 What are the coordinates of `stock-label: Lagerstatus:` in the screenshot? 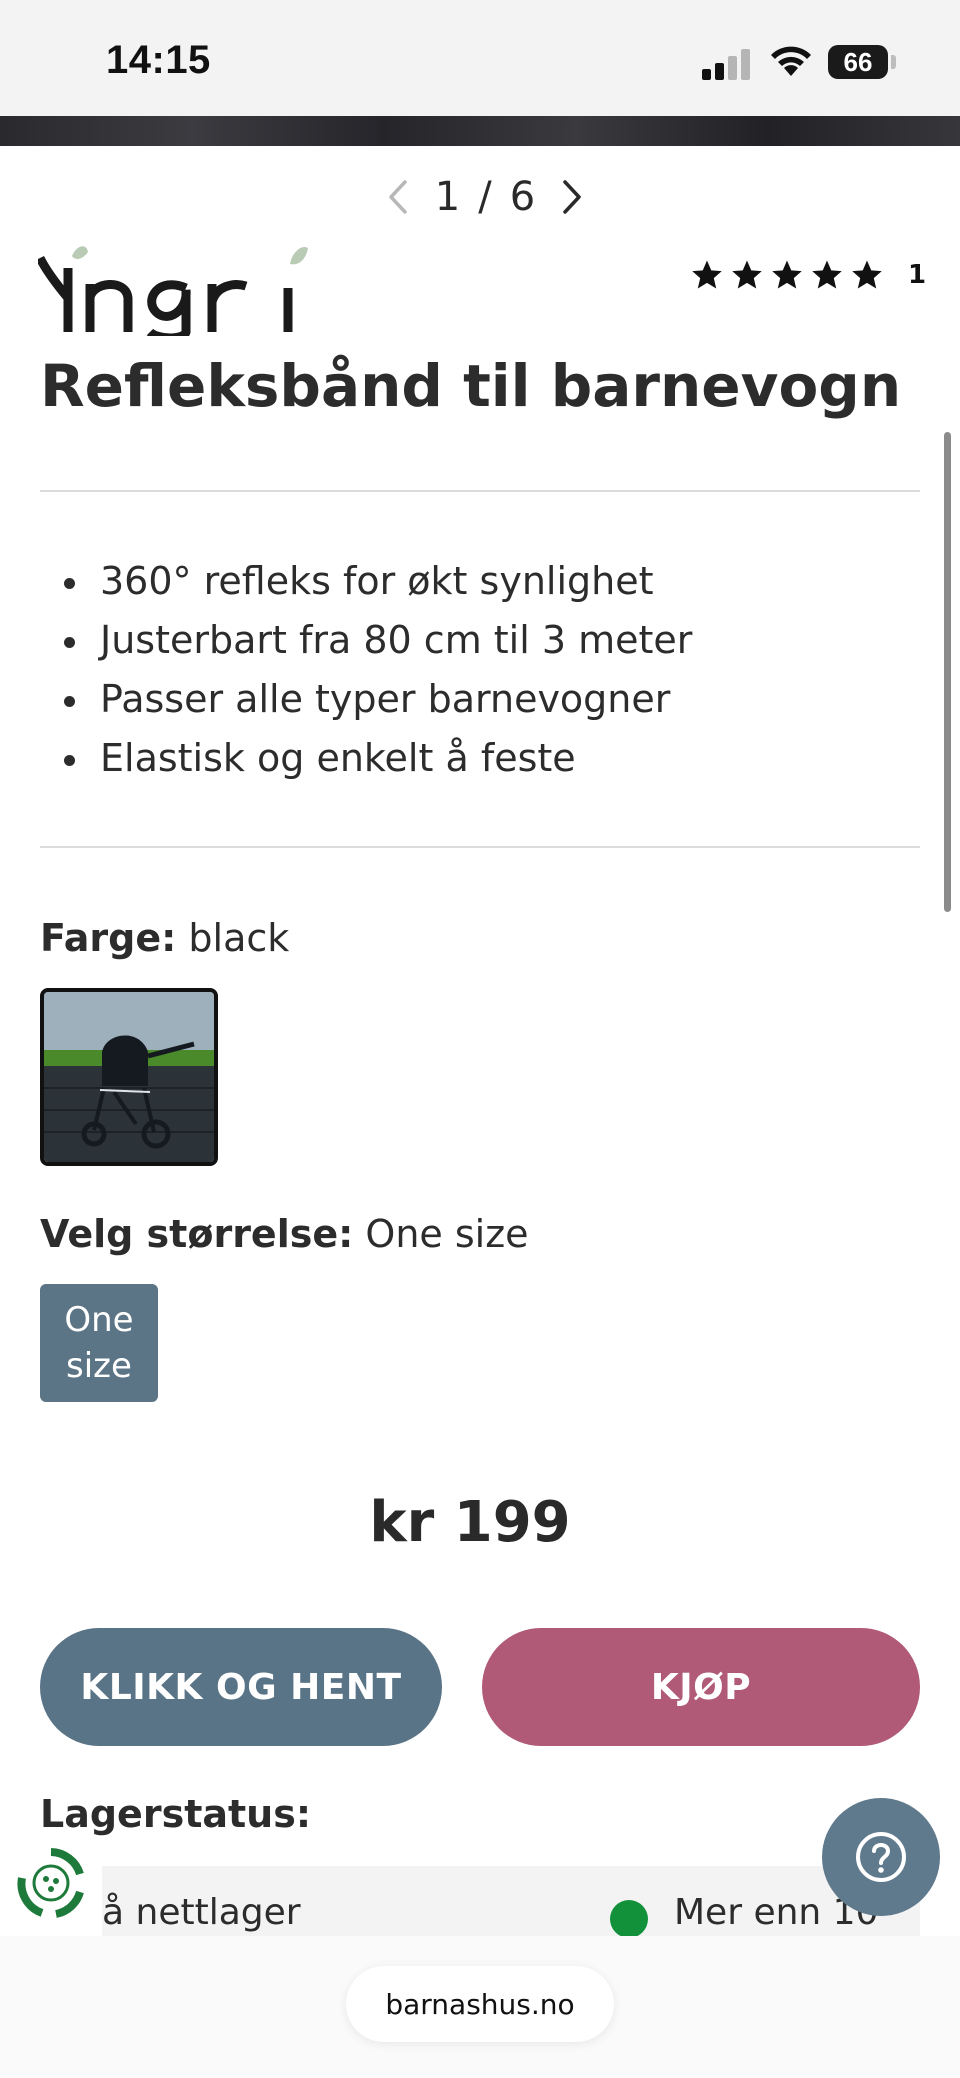 It's located at (176, 1814).